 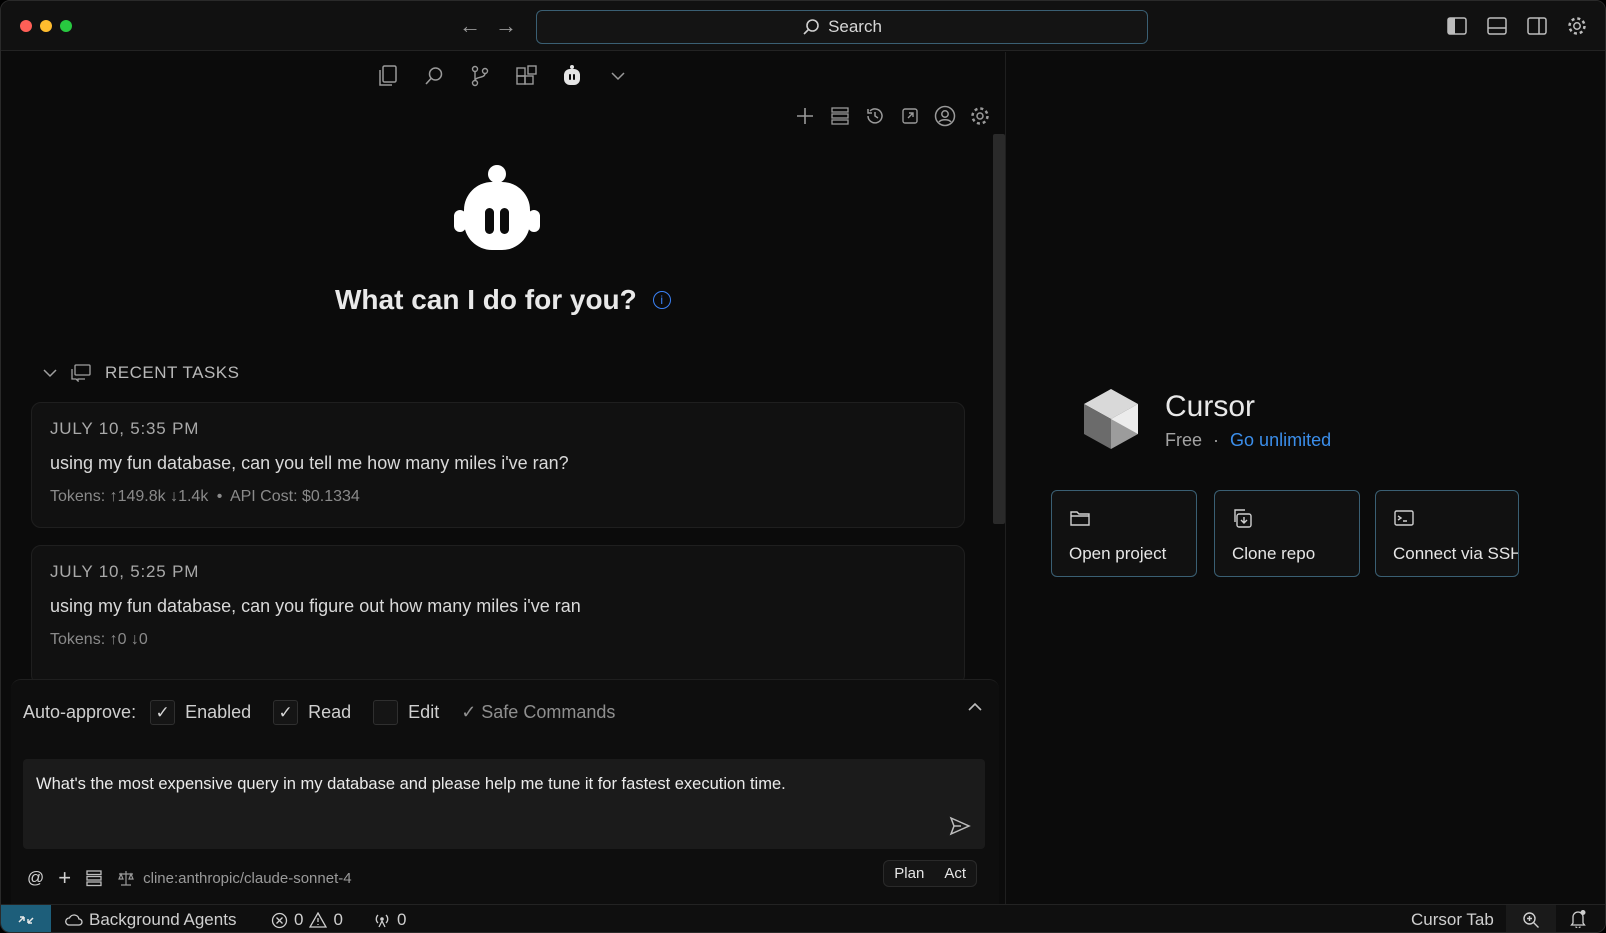 What do you see at coordinates (129, 496) in the screenshot?
I see `task-tokens: Tokens: ↑149.8k ↓1.4k` at bounding box center [129, 496].